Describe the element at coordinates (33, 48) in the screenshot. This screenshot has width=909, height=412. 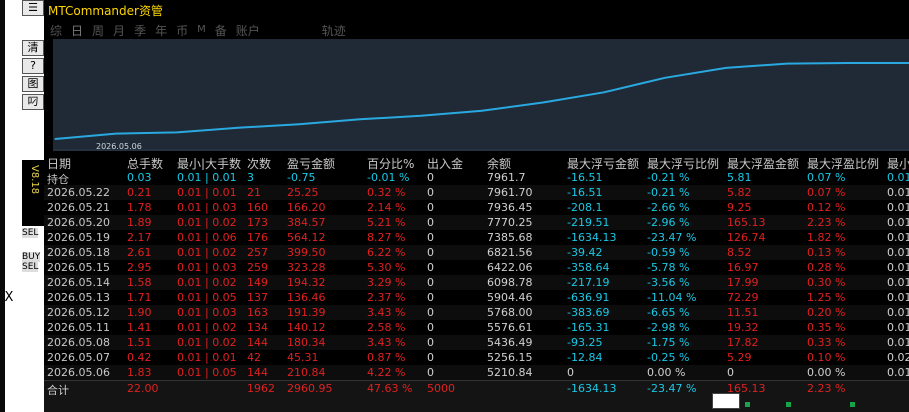
I see `toolbar-button-clear: 清` at that location.